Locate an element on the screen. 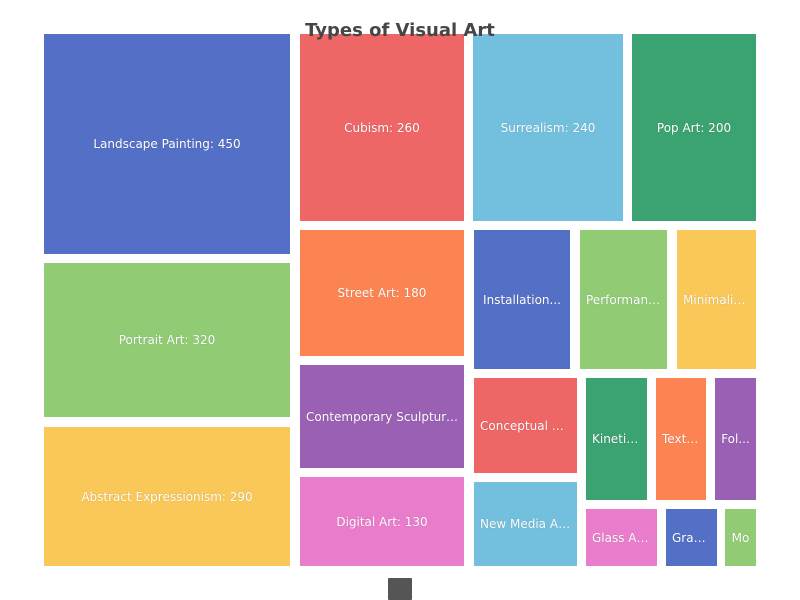 This screenshot has width=800, height=600. treemap-tile-label: Landscape Painting: 450 is located at coordinates (167, 144).